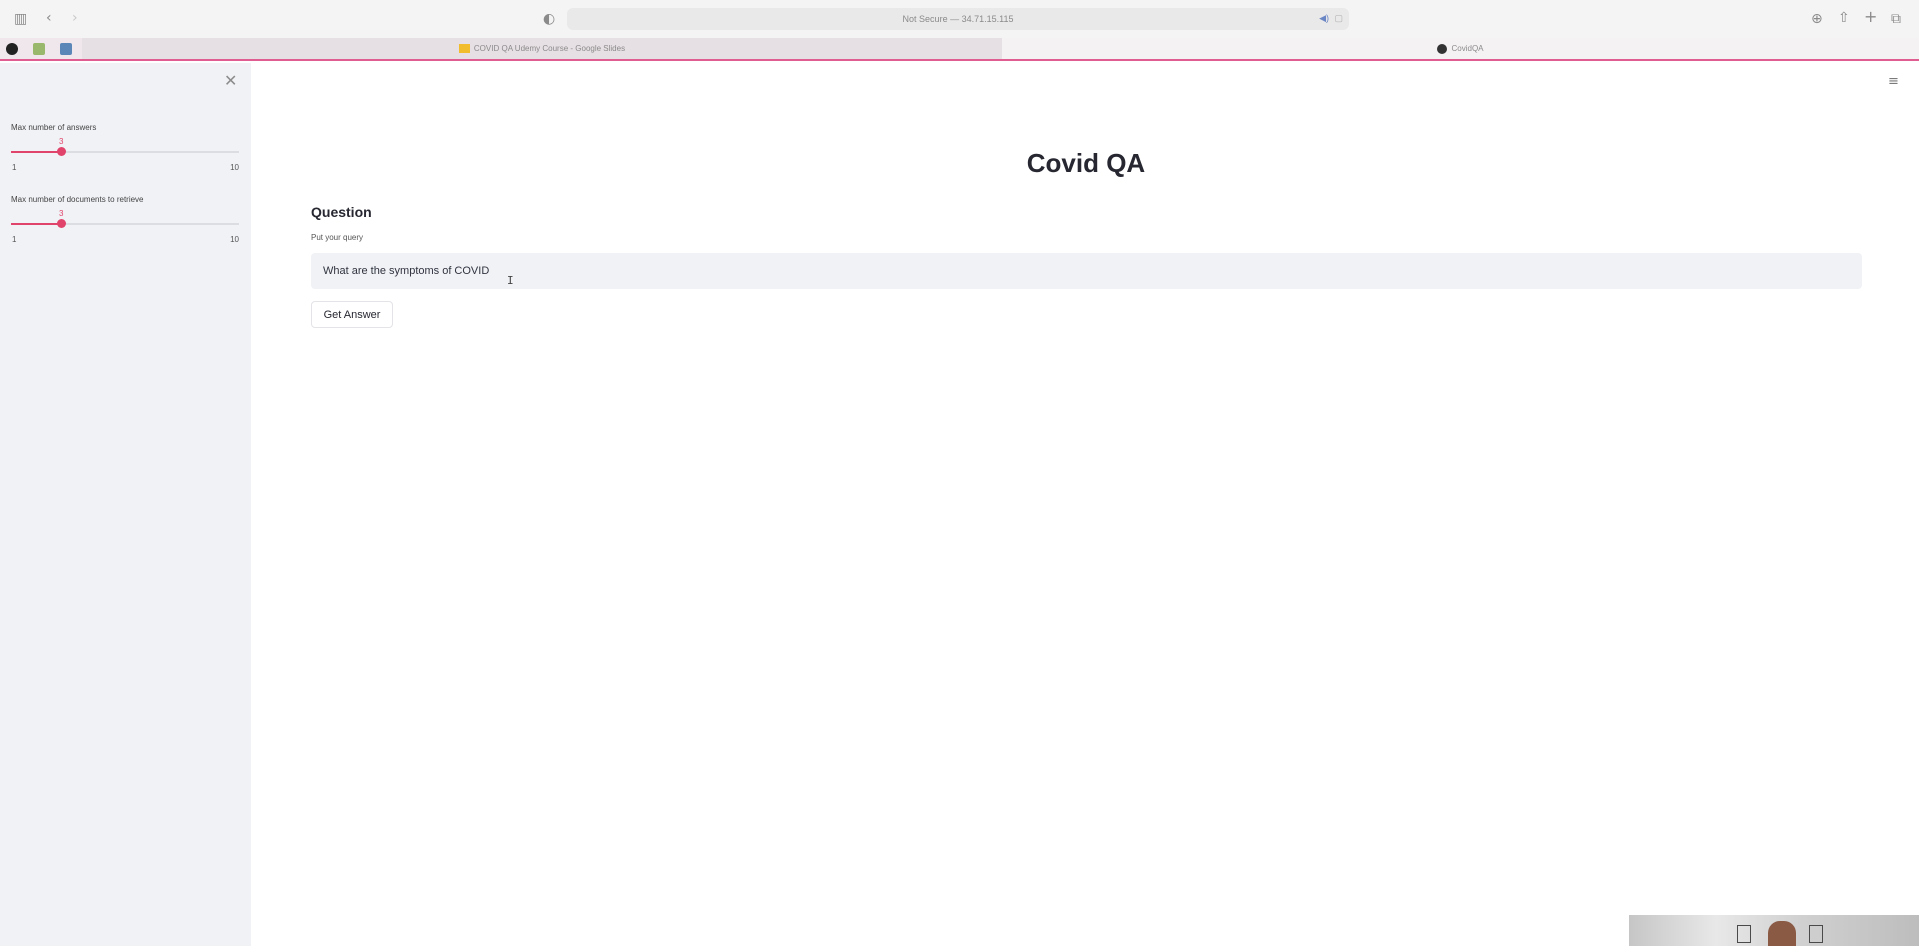 The image size is (1919, 946). What do you see at coordinates (549, 48) in the screenshot?
I see `tab-label: COVID QA Udemy Course - Google Slides` at bounding box center [549, 48].